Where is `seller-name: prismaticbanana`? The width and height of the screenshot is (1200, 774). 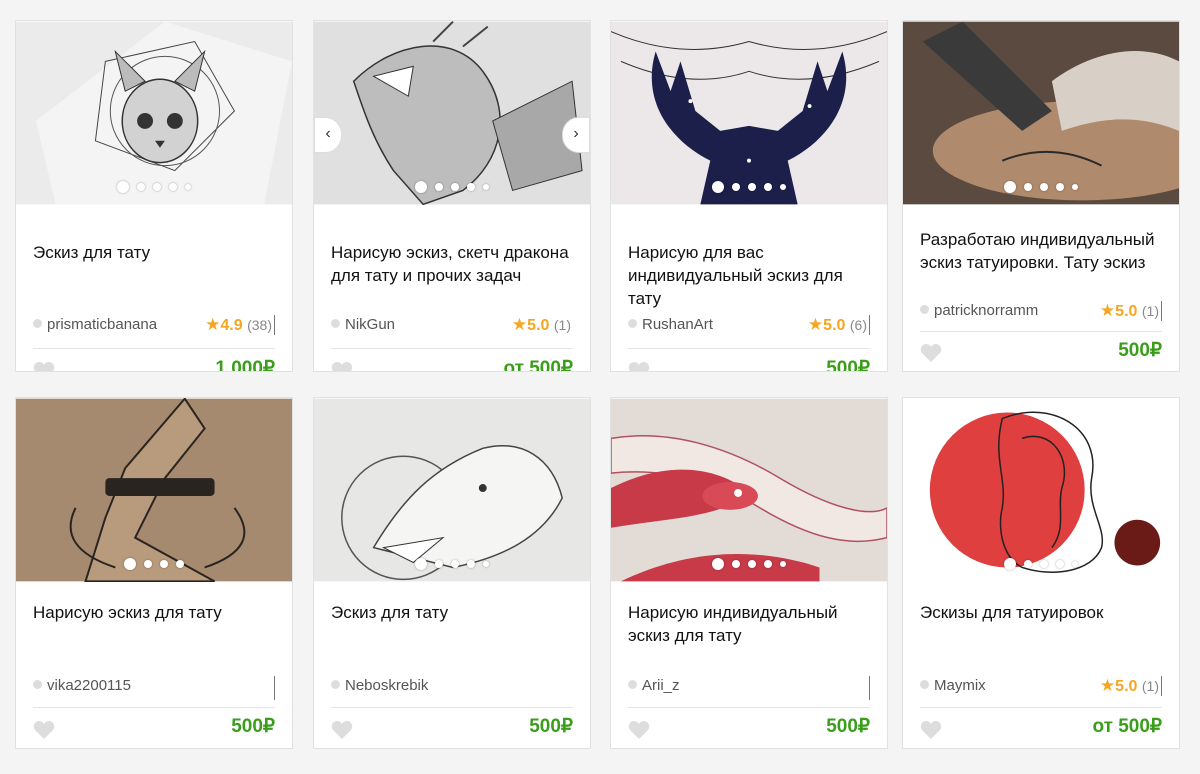
seller-name: prismaticbanana is located at coordinates (103, 324).